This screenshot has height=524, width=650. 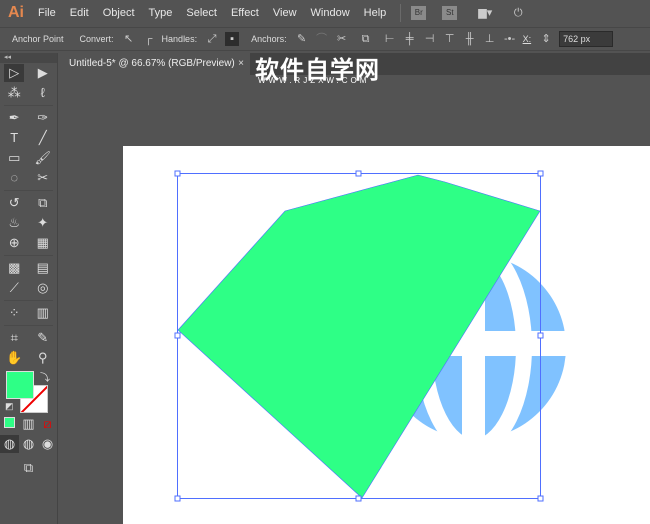 I want to click on handles-label: Handles:, so click(x=179, y=39).